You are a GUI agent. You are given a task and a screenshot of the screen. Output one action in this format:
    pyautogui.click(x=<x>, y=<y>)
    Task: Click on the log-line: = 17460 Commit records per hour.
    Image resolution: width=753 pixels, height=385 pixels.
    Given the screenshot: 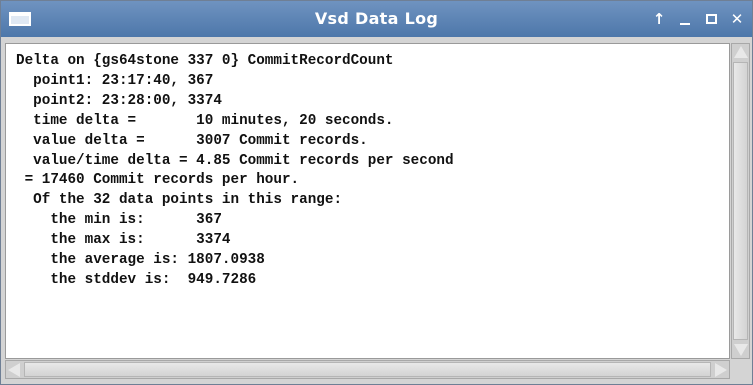 What is the action you would take?
    pyautogui.click(x=158, y=180)
    